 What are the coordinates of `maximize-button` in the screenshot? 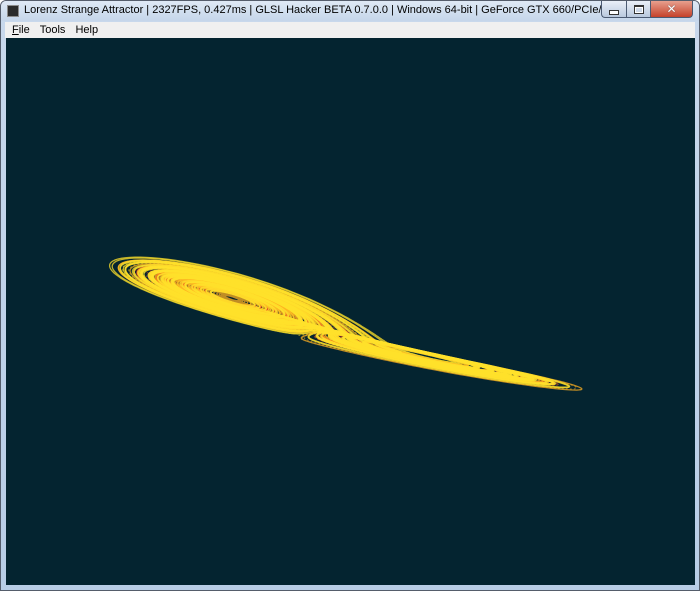 It's located at (638, 9).